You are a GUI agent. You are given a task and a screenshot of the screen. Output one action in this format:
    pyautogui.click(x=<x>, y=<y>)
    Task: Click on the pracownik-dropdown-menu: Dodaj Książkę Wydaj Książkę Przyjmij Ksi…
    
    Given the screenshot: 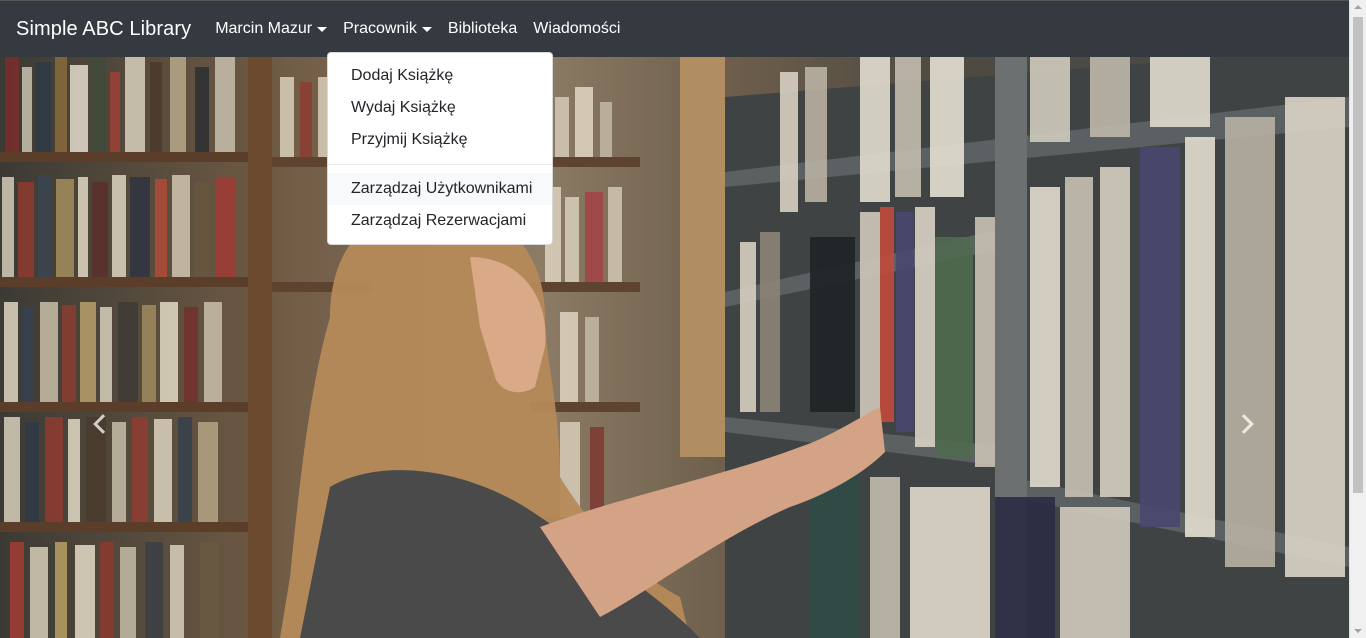 What is the action you would take?
    pyautogui.click(x=440, y=148)
    